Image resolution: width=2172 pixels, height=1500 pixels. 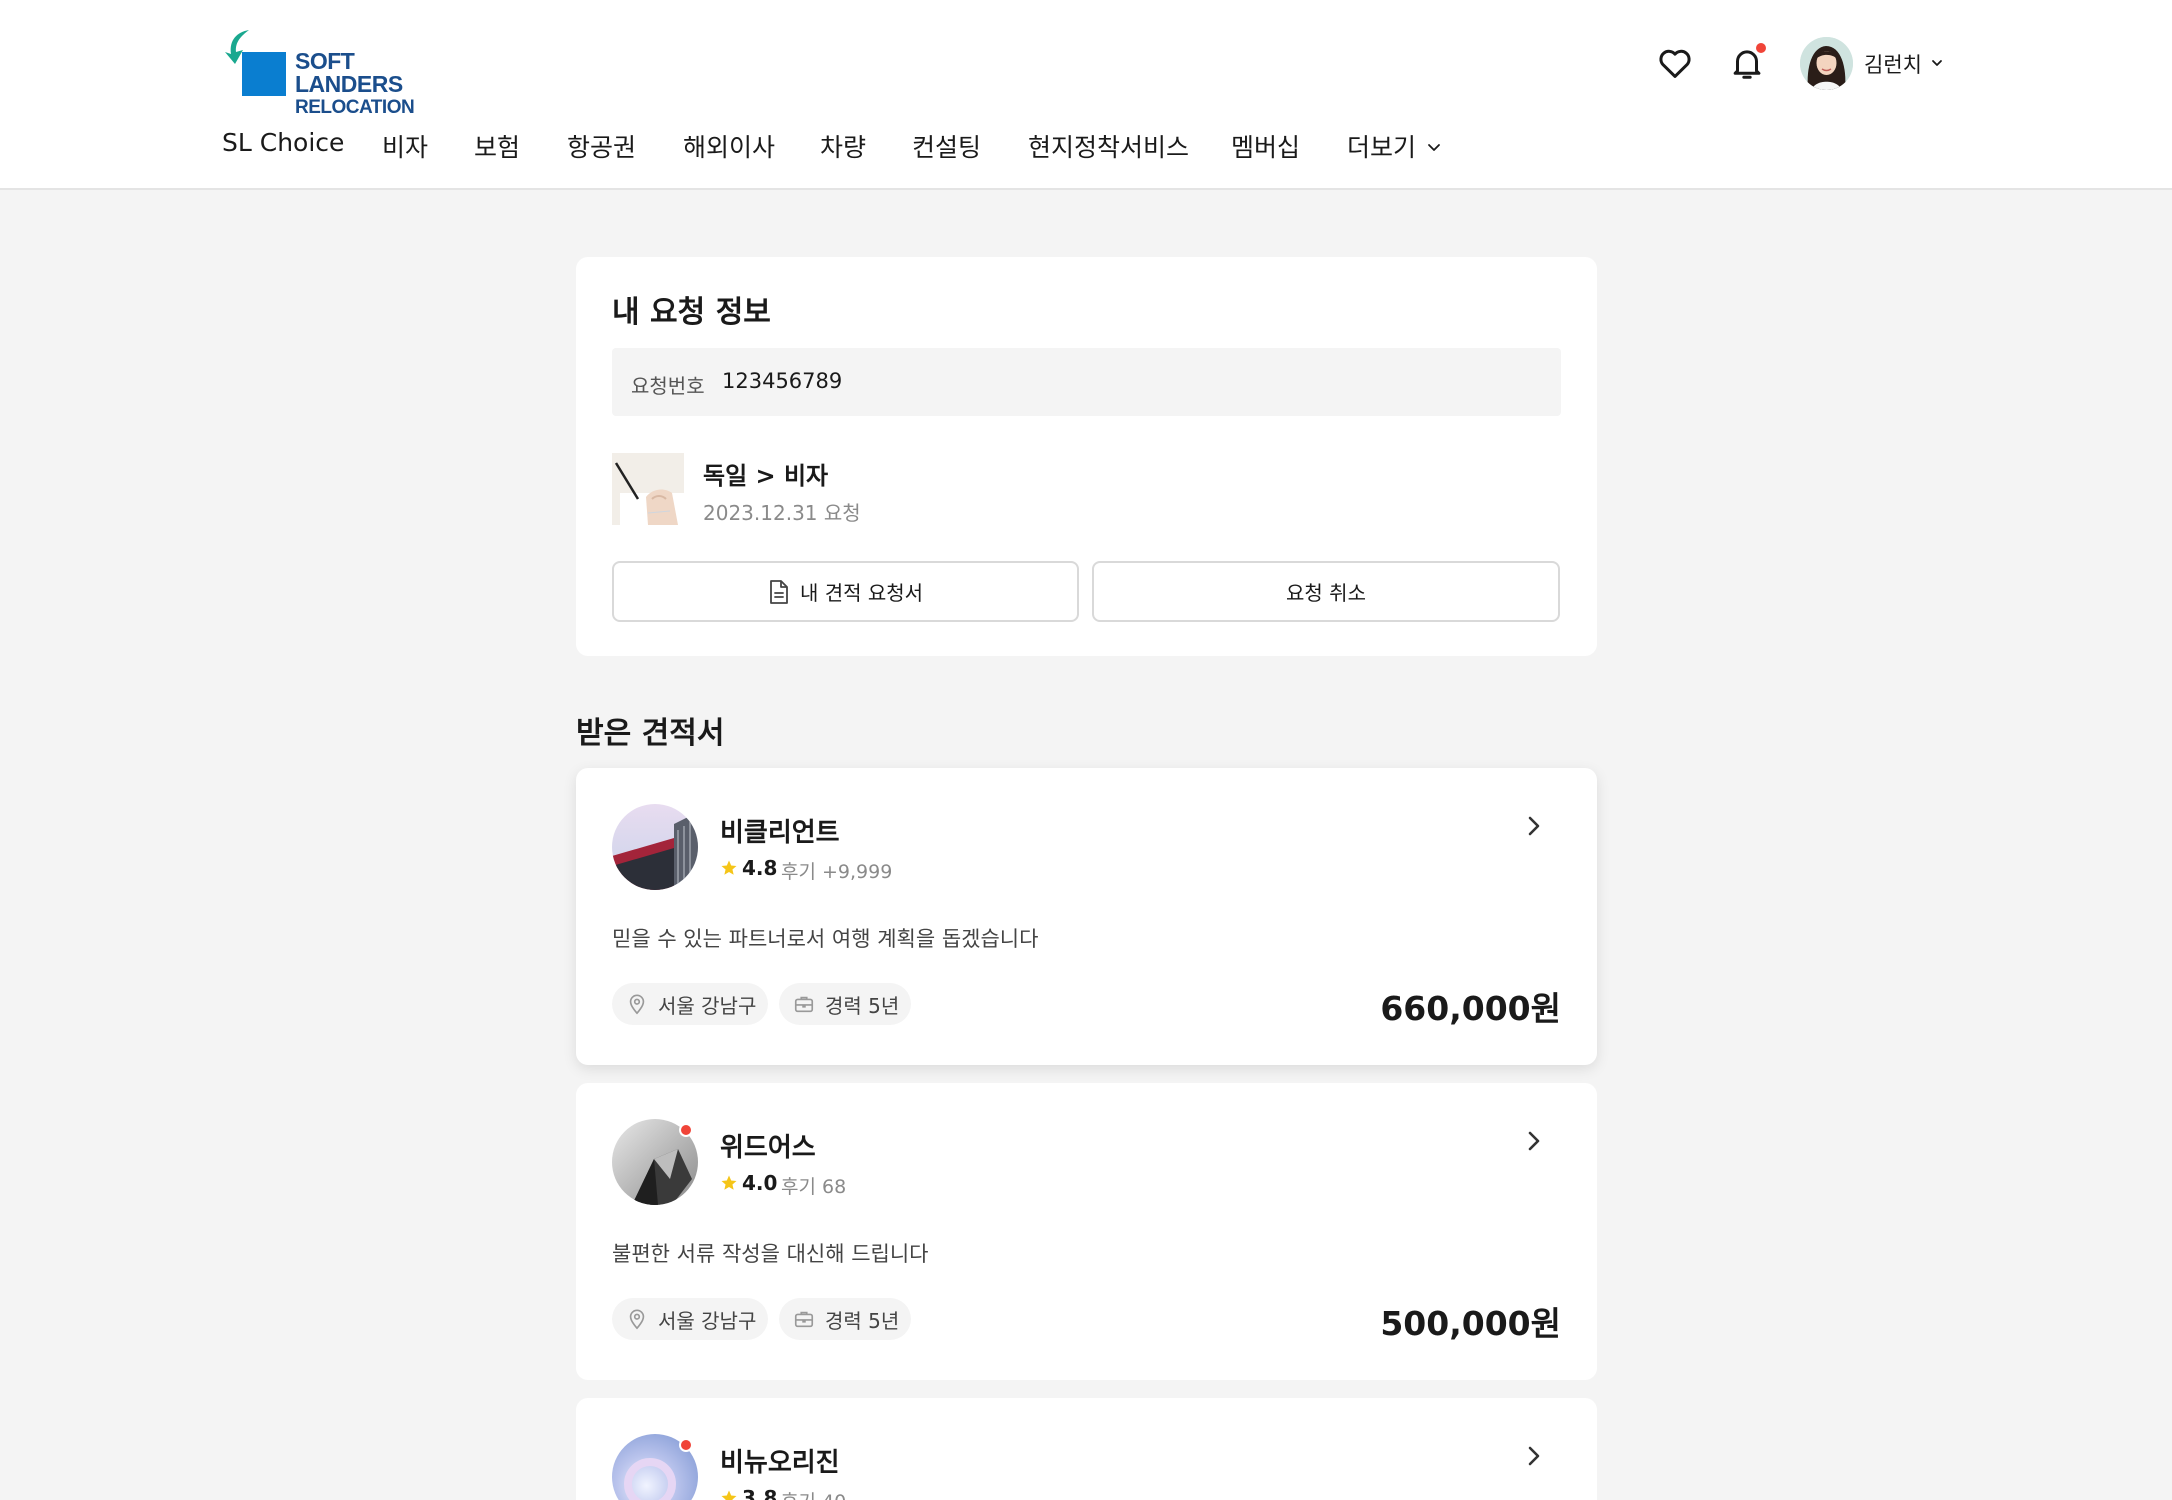 I want to click on building-image, so click(x=655, y=847).